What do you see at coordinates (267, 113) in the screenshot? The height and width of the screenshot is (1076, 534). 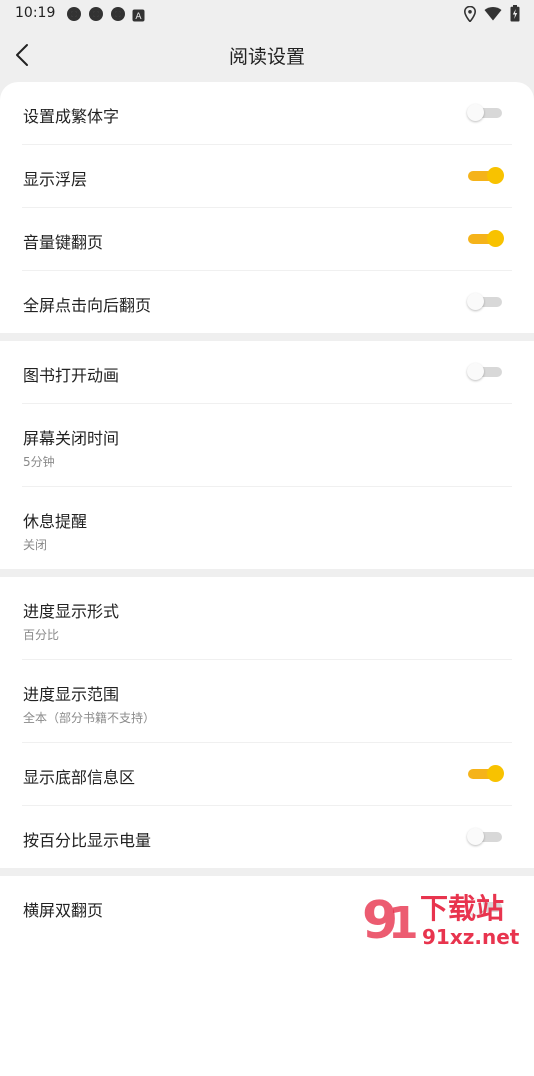 I see `setting-row-traditional-chinese: 设置成繁体字` at bounding box center [267, 113].